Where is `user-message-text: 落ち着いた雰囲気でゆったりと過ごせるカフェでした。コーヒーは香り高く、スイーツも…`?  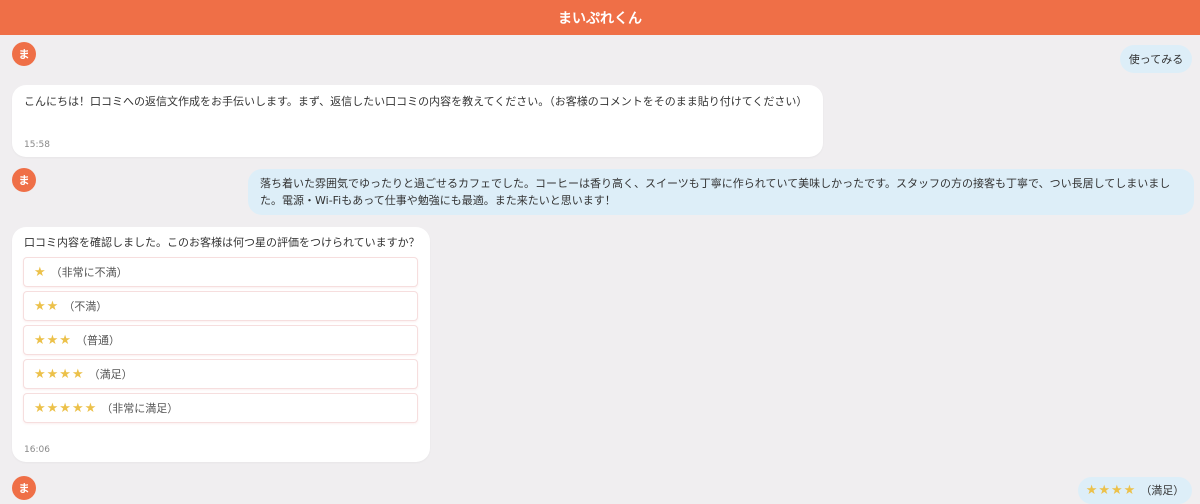
user-message-text: 落ち着いた雰囲気でゆったりと過ごせるカフェでした。コーヒーは香り高く、スイーツも… is located at coordinates (715, 192).